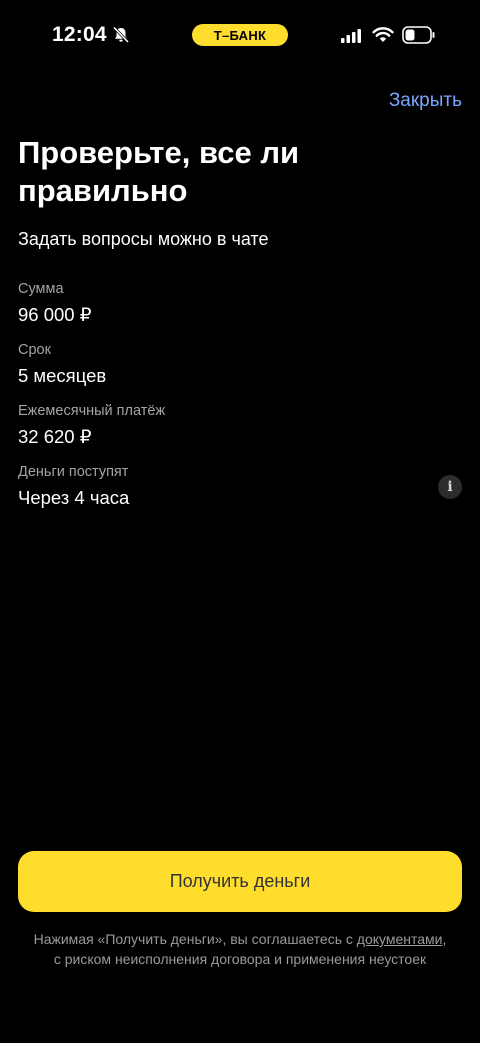  Describe the element at coordinates (240, 432) in the screenshot. I see `detail-row-monthly-payment: Ежемесячный платёж 32 620 ₽` at that location.